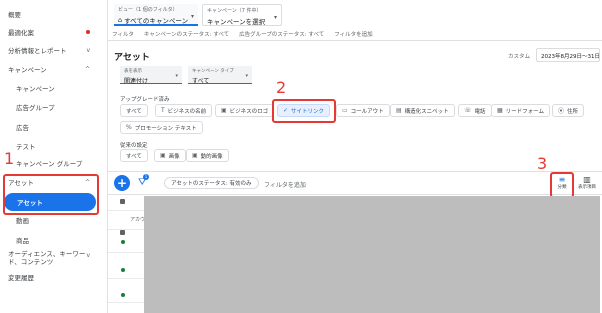  I want to click on sidebar-item-audiences: オーディエンス、キーワード、コンテンツ v, so click(52, 259).